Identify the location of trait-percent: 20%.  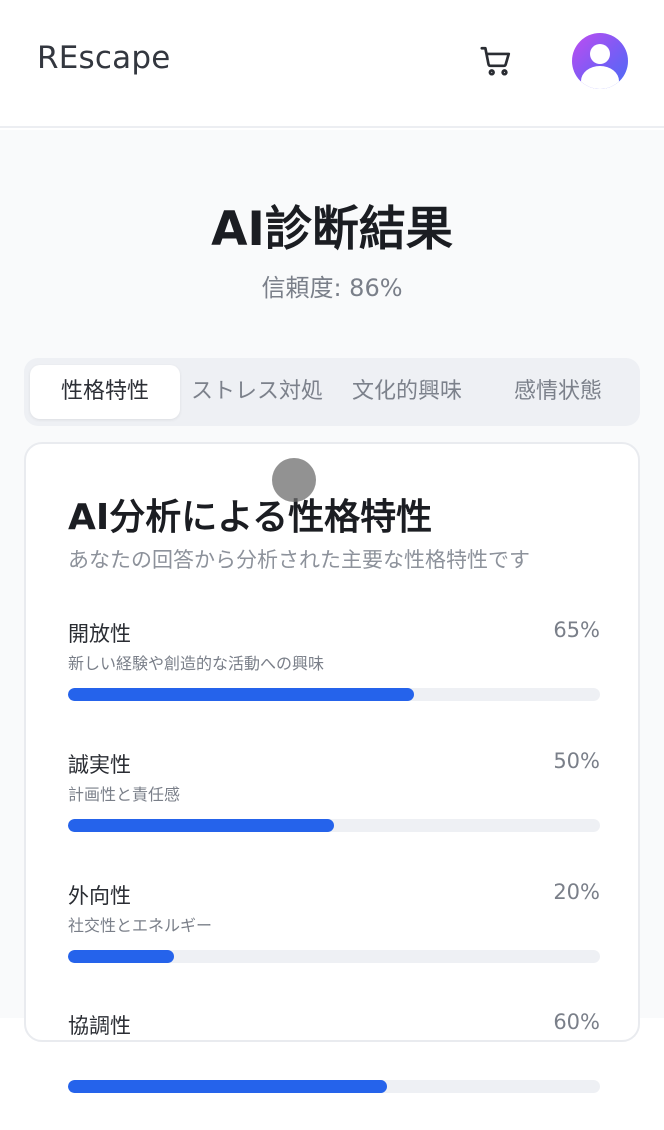
(576, 892).